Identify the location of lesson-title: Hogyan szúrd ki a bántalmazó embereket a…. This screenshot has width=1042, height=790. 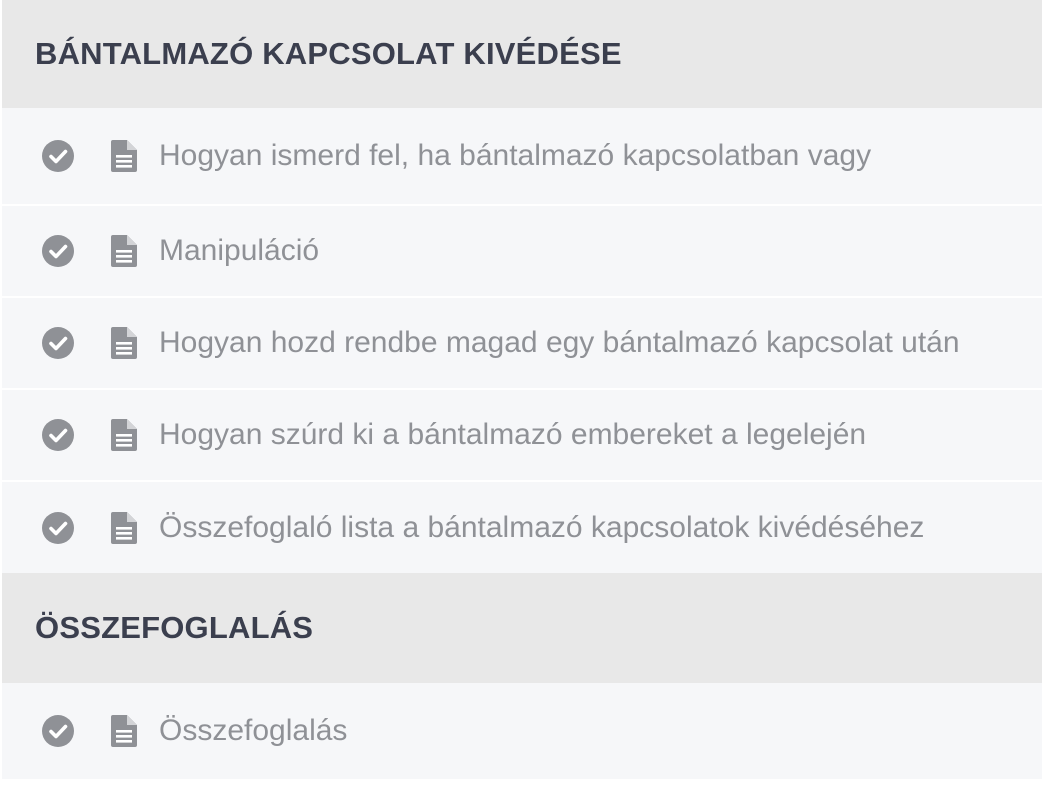
(513, 434).